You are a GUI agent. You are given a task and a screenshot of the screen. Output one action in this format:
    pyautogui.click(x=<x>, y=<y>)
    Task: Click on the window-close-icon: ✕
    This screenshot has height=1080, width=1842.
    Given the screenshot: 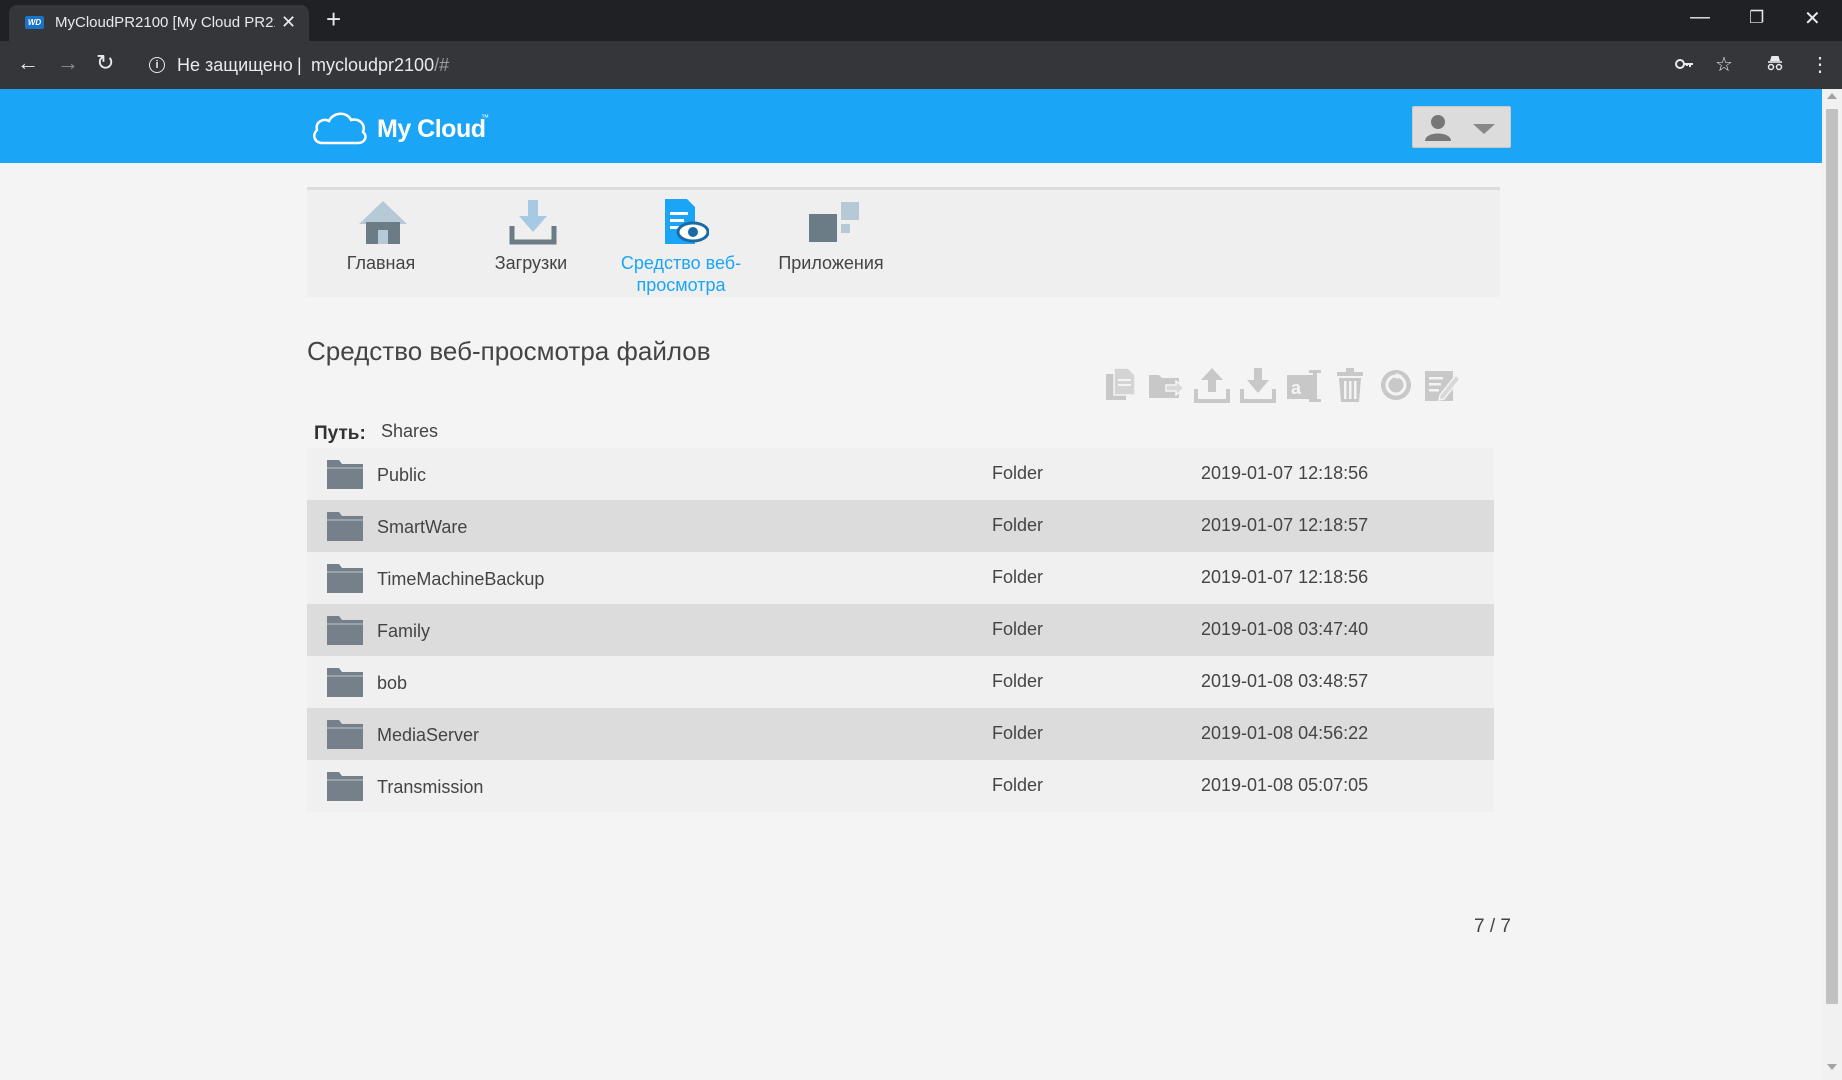 What is the action you would take?
    pyautogui.click(x=1812, y=18)
    